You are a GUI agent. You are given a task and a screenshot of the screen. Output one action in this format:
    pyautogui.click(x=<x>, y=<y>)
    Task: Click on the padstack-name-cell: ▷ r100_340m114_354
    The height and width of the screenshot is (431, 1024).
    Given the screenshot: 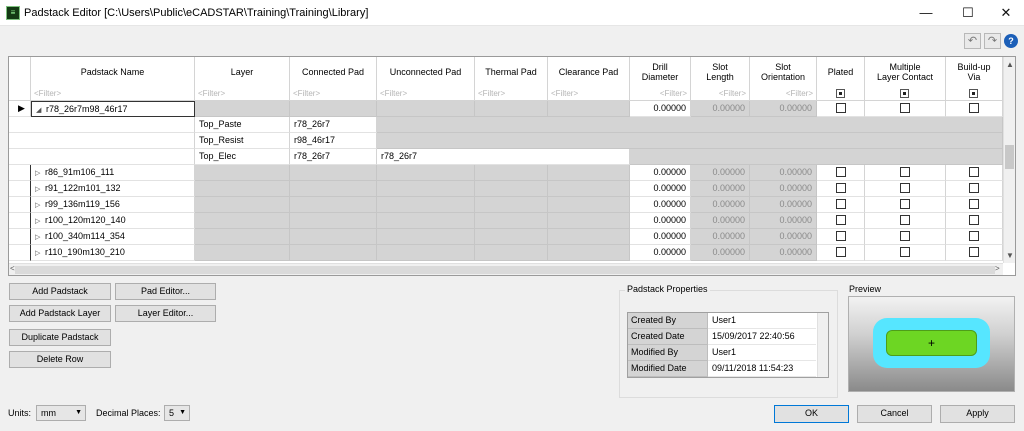 What is the action you would take?
    pyautogui.click(x=113, y=237)
    